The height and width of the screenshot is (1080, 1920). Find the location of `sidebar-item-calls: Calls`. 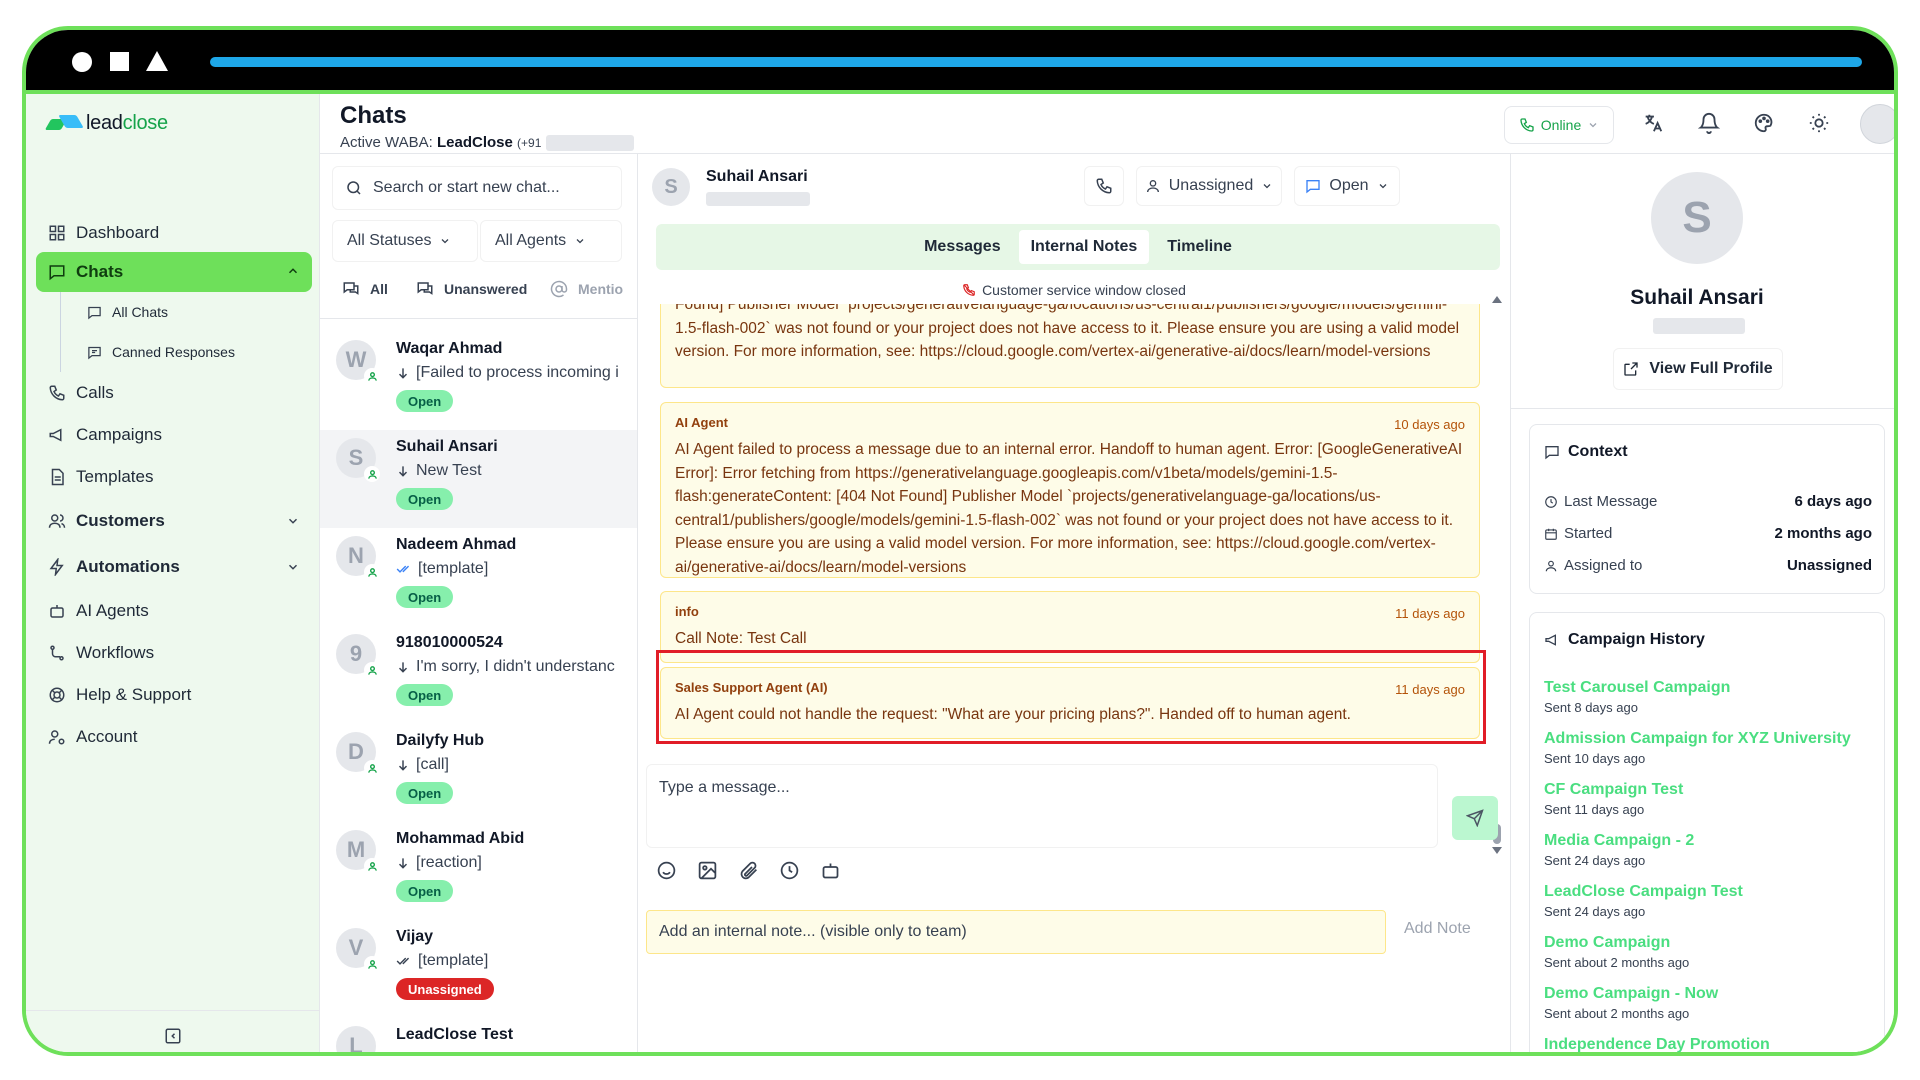

sidebar-item-calls: Calls is located at coordinates (174, 393).